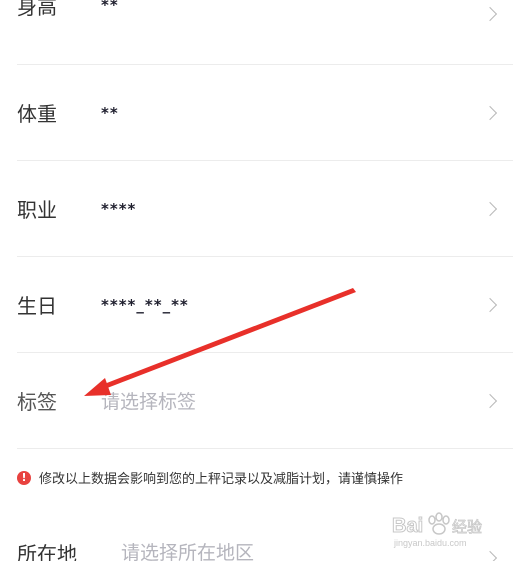 Image resolution: width=513 pixels, height=561 pixels. What do you see at coordinates (37, 9) in the screenshot?
I see `height-label: 身高` at bounding box center [37, 9].